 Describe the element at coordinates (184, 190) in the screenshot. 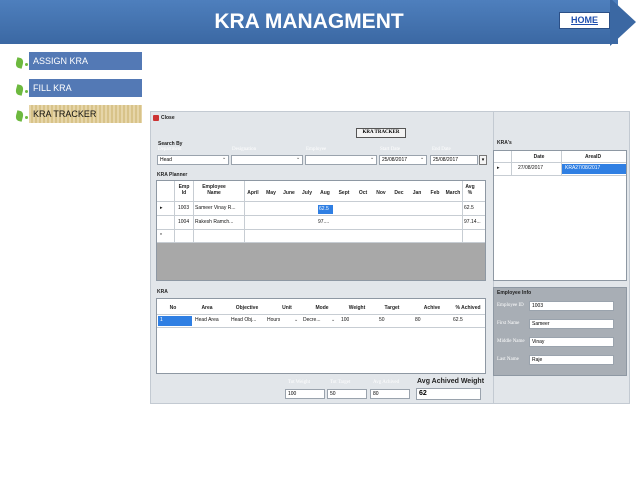

I see `col-emp-id: Emp Id` at that location.